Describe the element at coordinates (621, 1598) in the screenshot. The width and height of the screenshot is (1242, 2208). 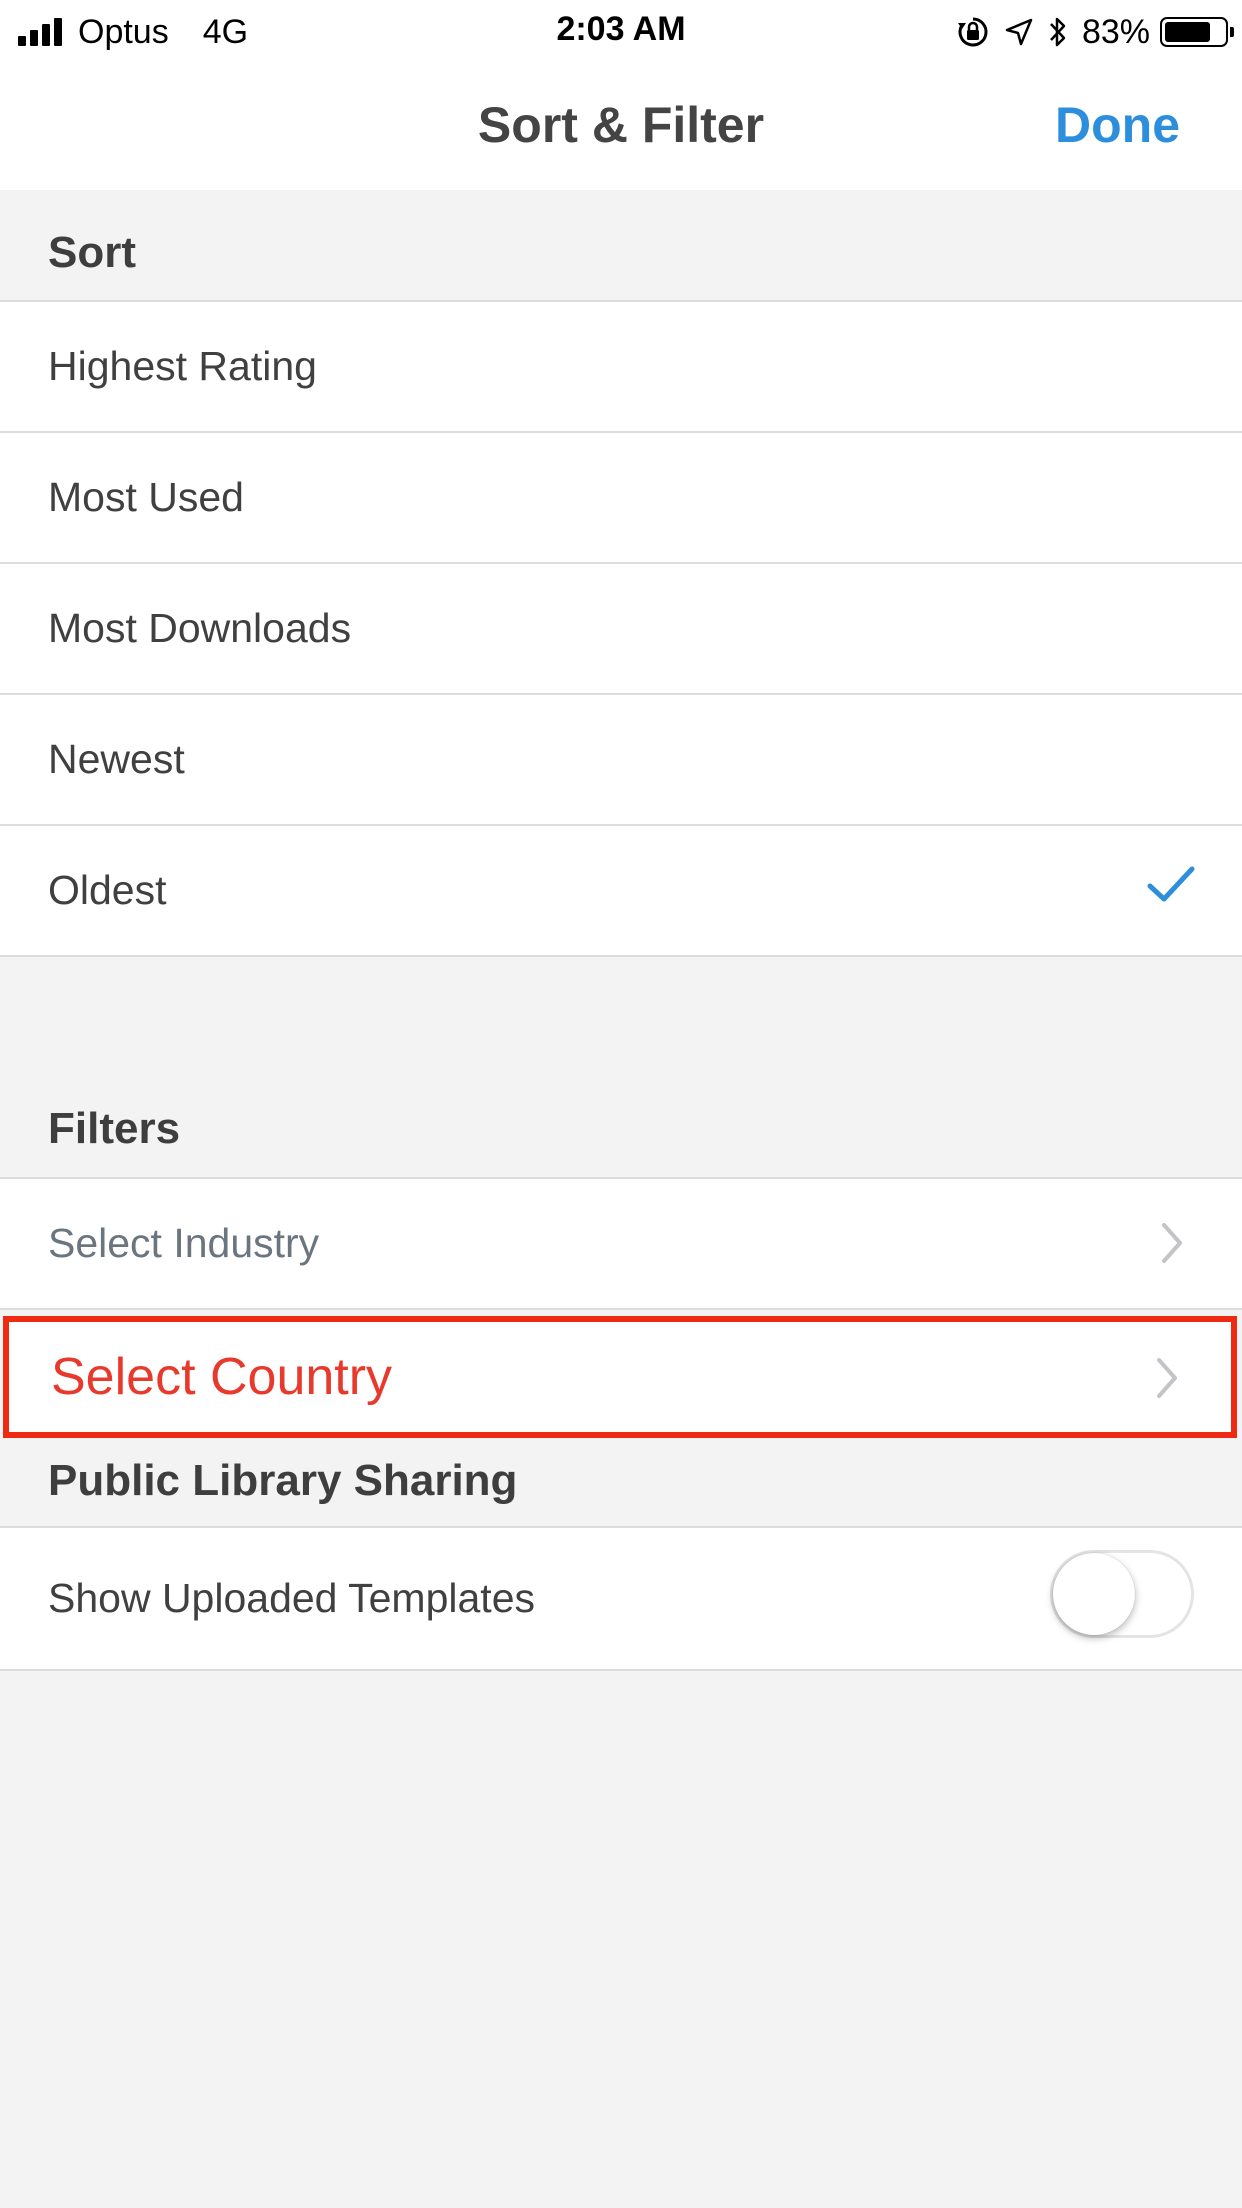
I see `show-uploaded-templates-row: Show Uploaded Templates` at that location.